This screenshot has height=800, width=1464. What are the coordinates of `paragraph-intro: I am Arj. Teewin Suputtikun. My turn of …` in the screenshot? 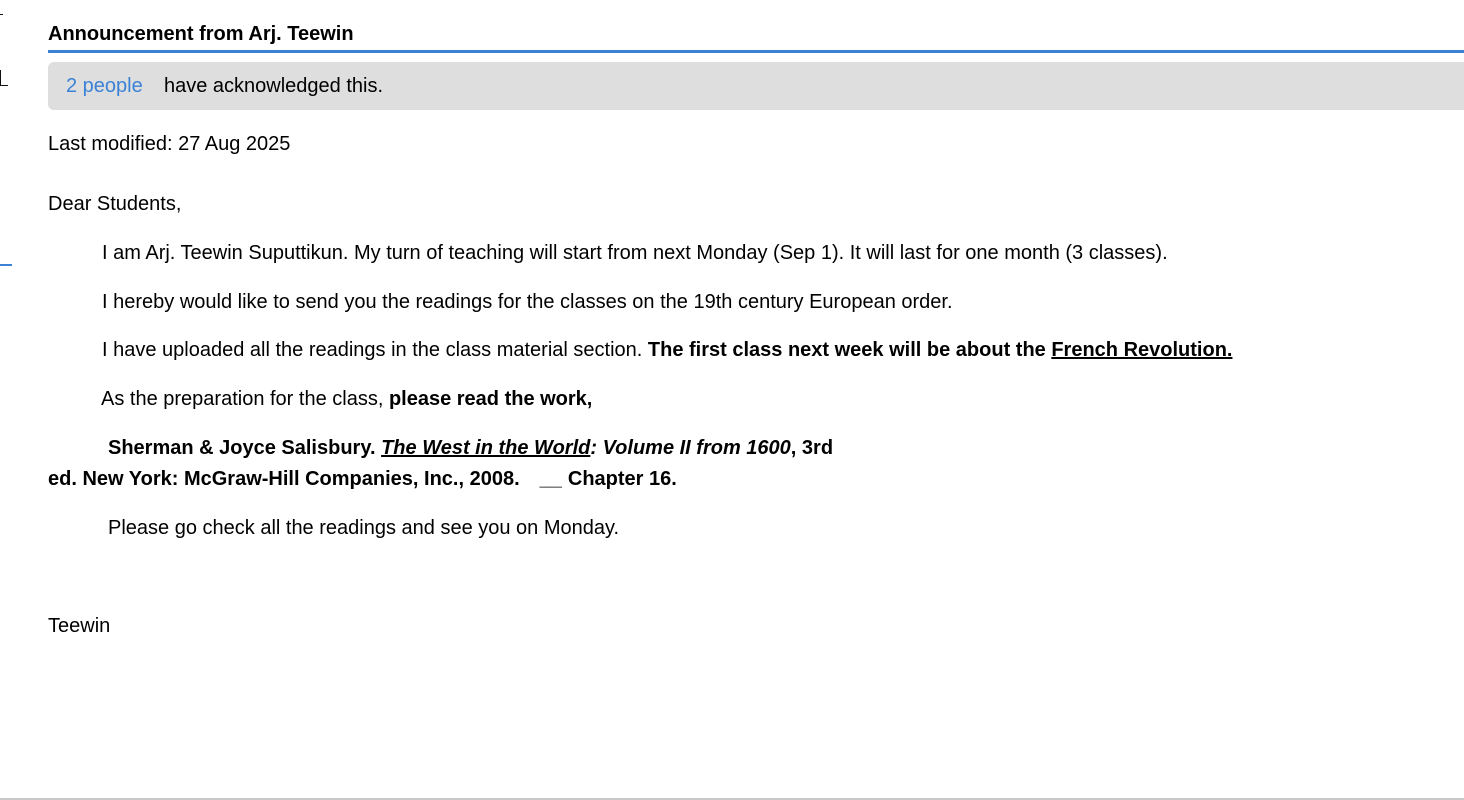 It's located at (635, 253).